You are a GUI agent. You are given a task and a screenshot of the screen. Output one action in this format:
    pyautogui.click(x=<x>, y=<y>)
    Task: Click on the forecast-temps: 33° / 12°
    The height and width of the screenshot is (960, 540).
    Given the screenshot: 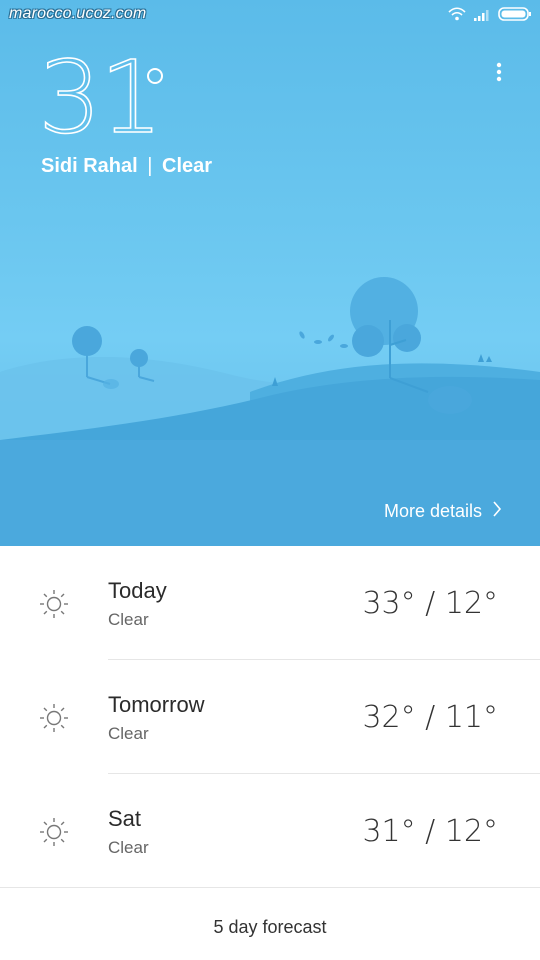 What is the action you would take?
    pyautogui.click(x=430, y=603)
    